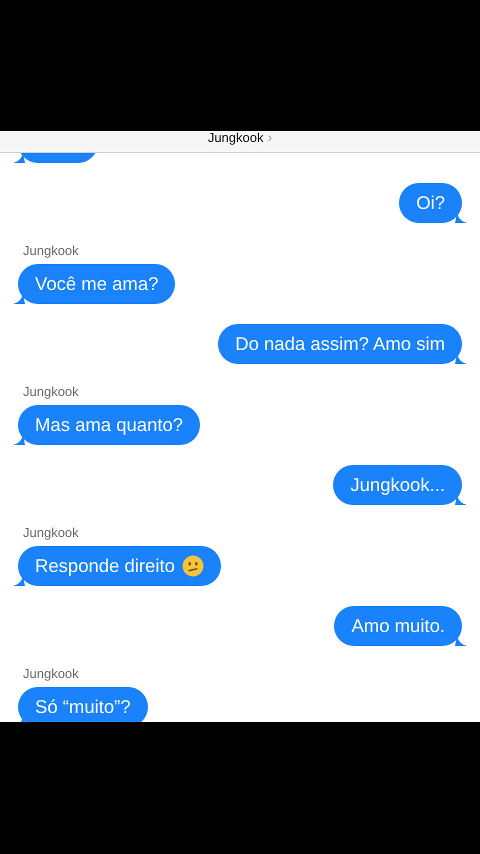 Image resolution: width=480 pixels, height=854 pixels. I want to click on message-bubble: Só “muito”?, so click(83, 704).